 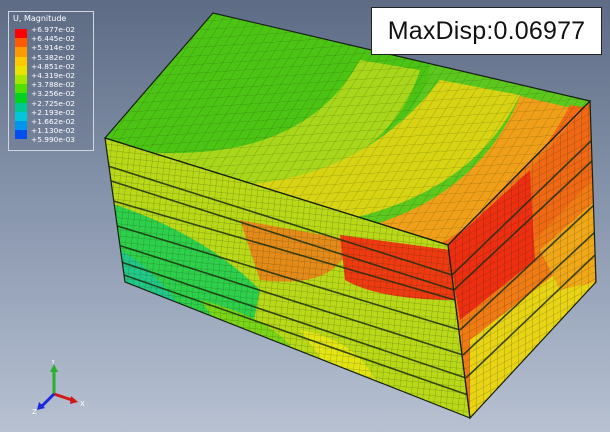 I want to click on legend-value: +1.662e-02, so click(x=53, y=121).